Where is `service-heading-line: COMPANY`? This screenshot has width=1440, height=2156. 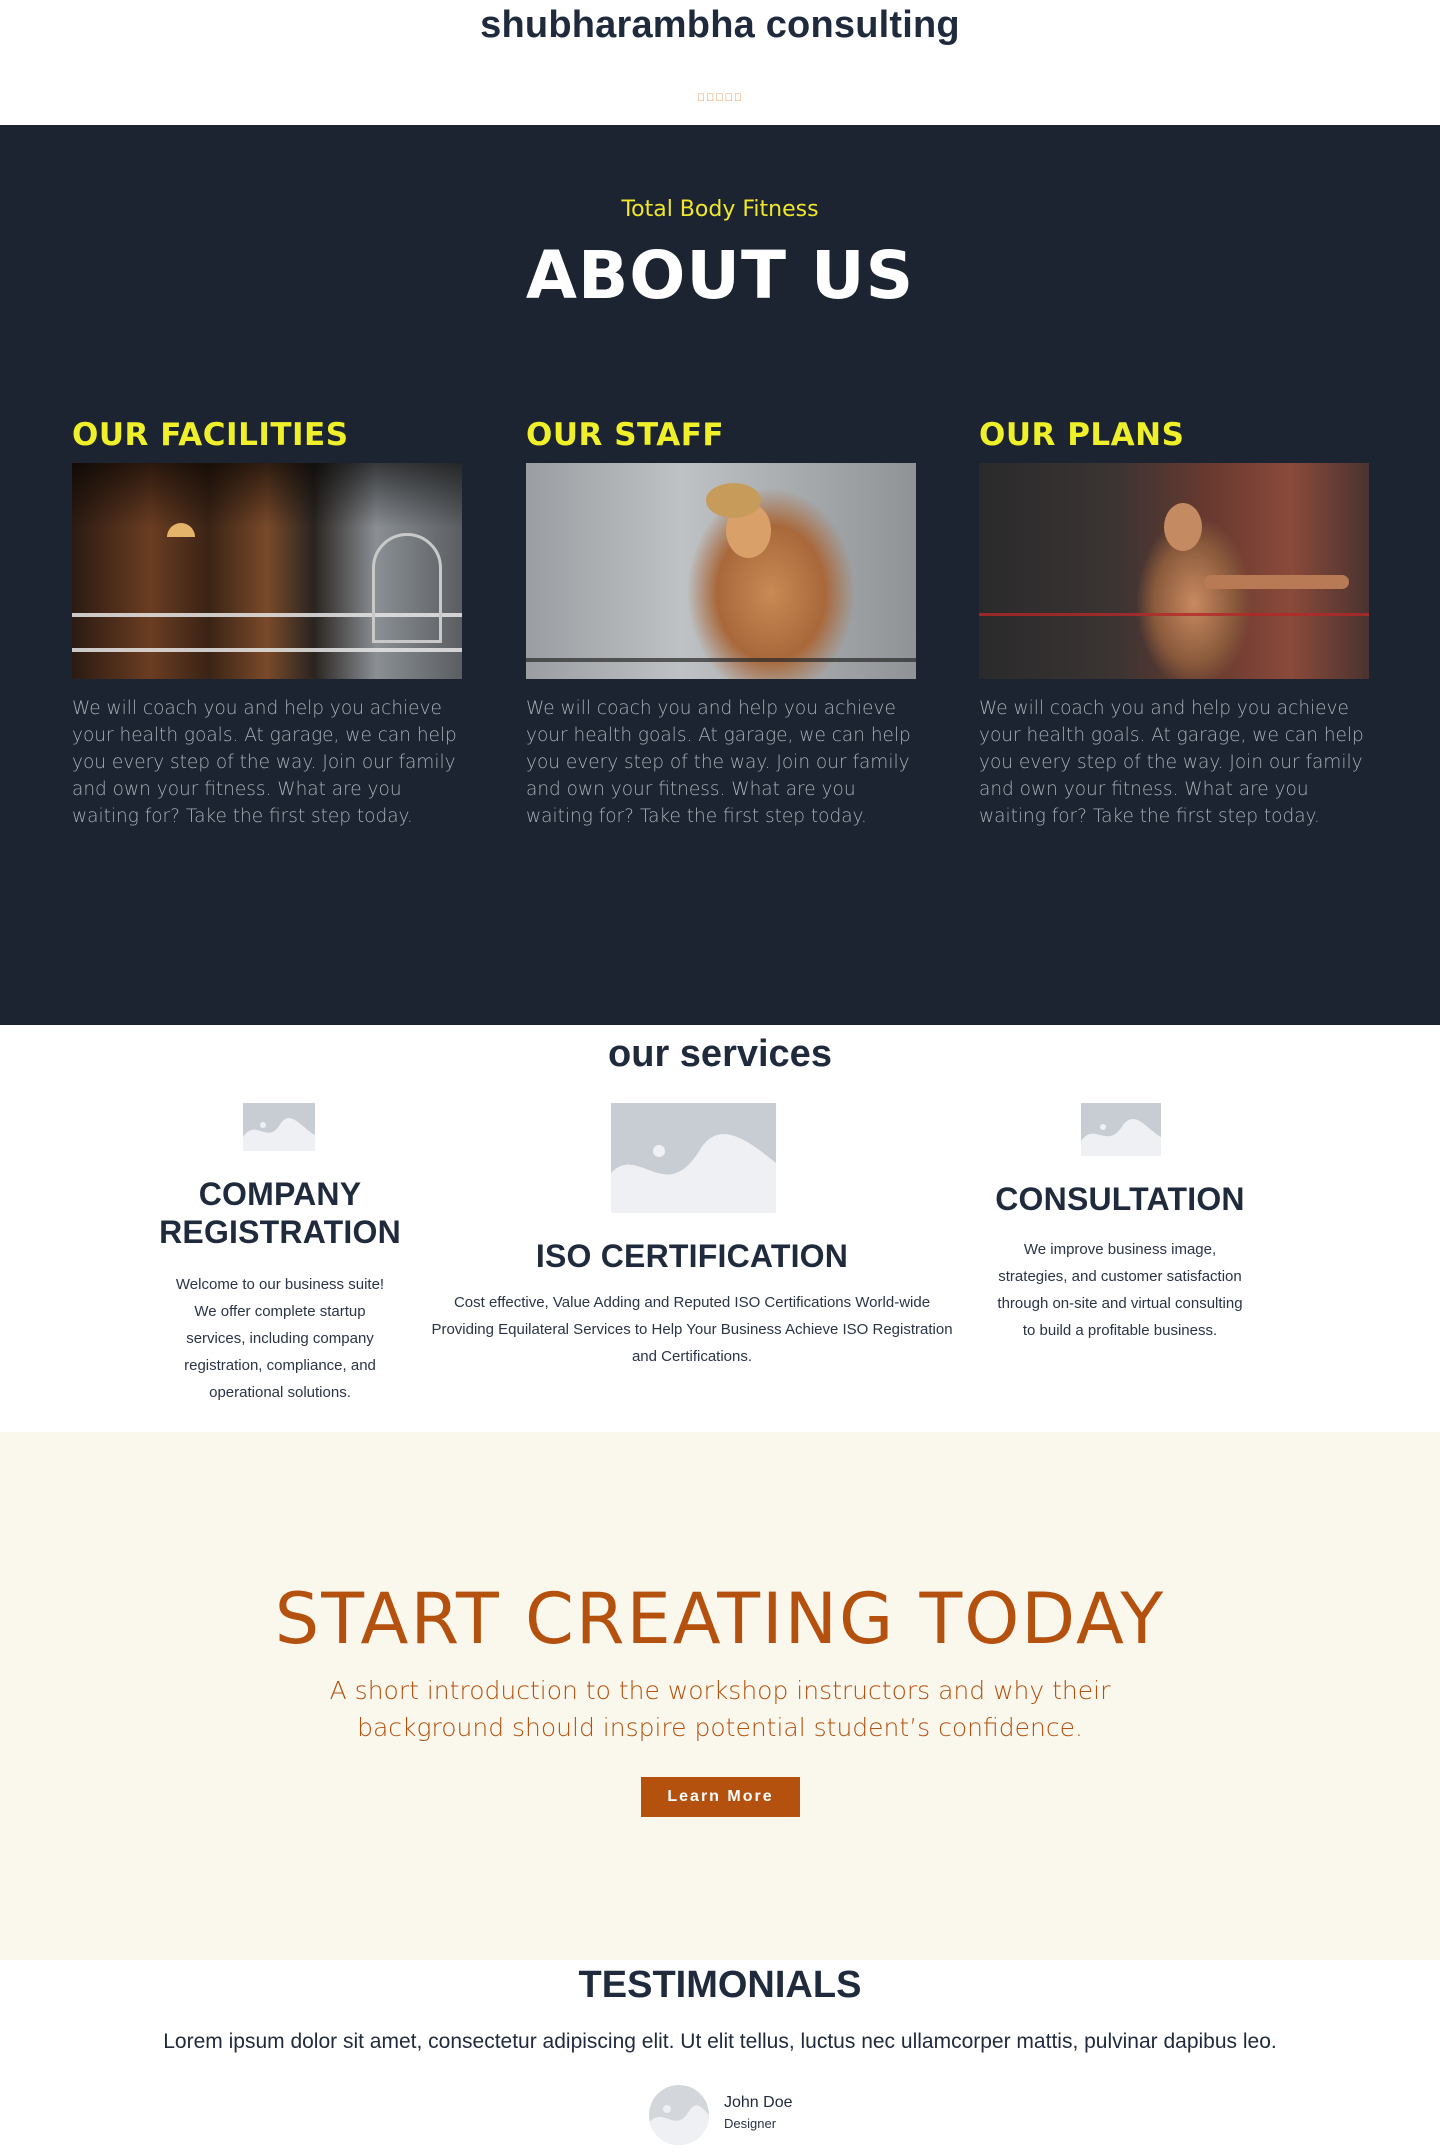
service-heading-line: COMPANY is located at coordinates (280, 1194).